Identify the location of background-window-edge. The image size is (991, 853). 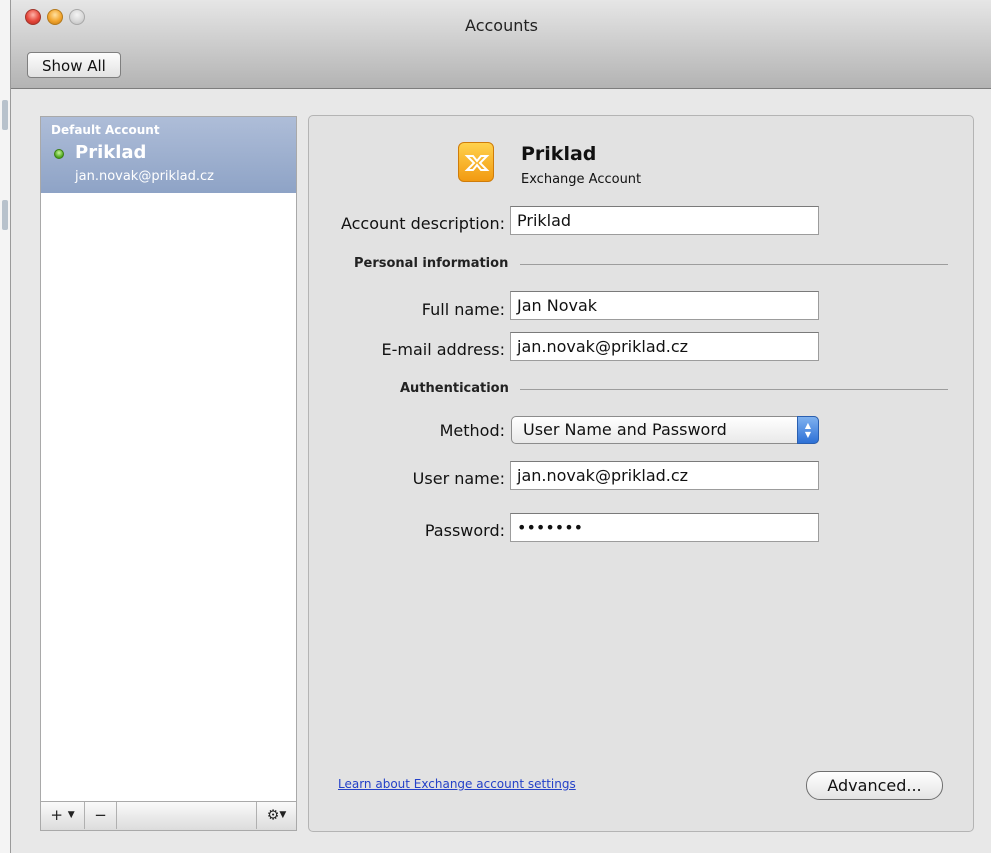
(5, 426).